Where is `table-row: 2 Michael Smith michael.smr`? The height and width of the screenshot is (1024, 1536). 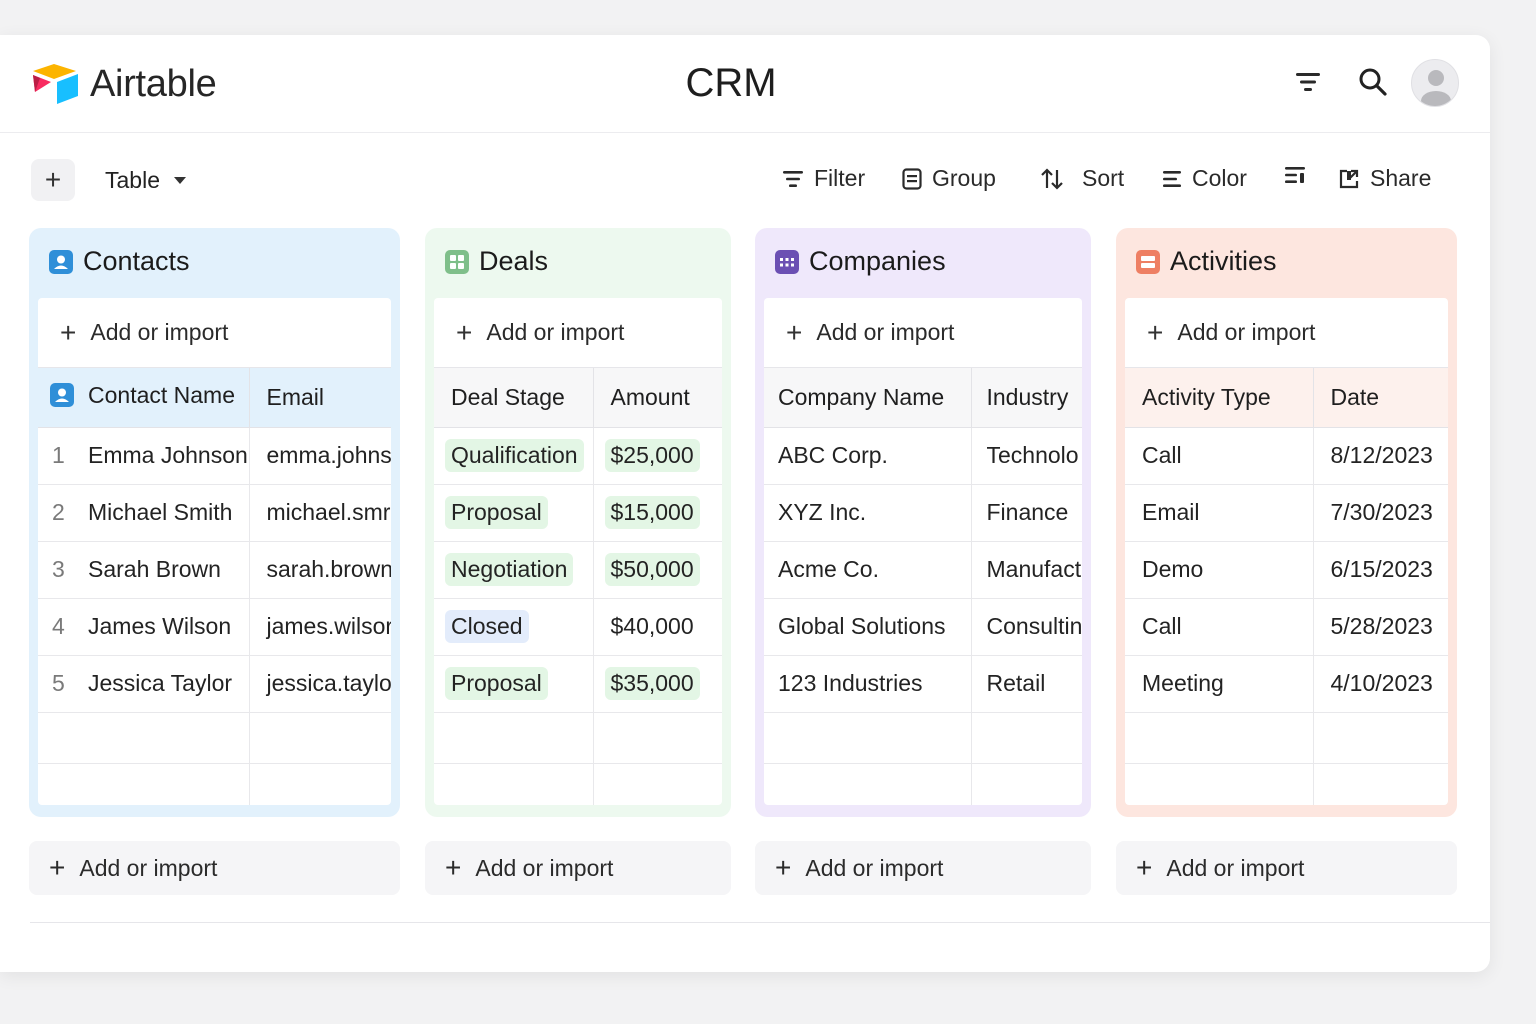
table-row: 2 Michael Smith michael.smr is located at coordinates (214, 513).